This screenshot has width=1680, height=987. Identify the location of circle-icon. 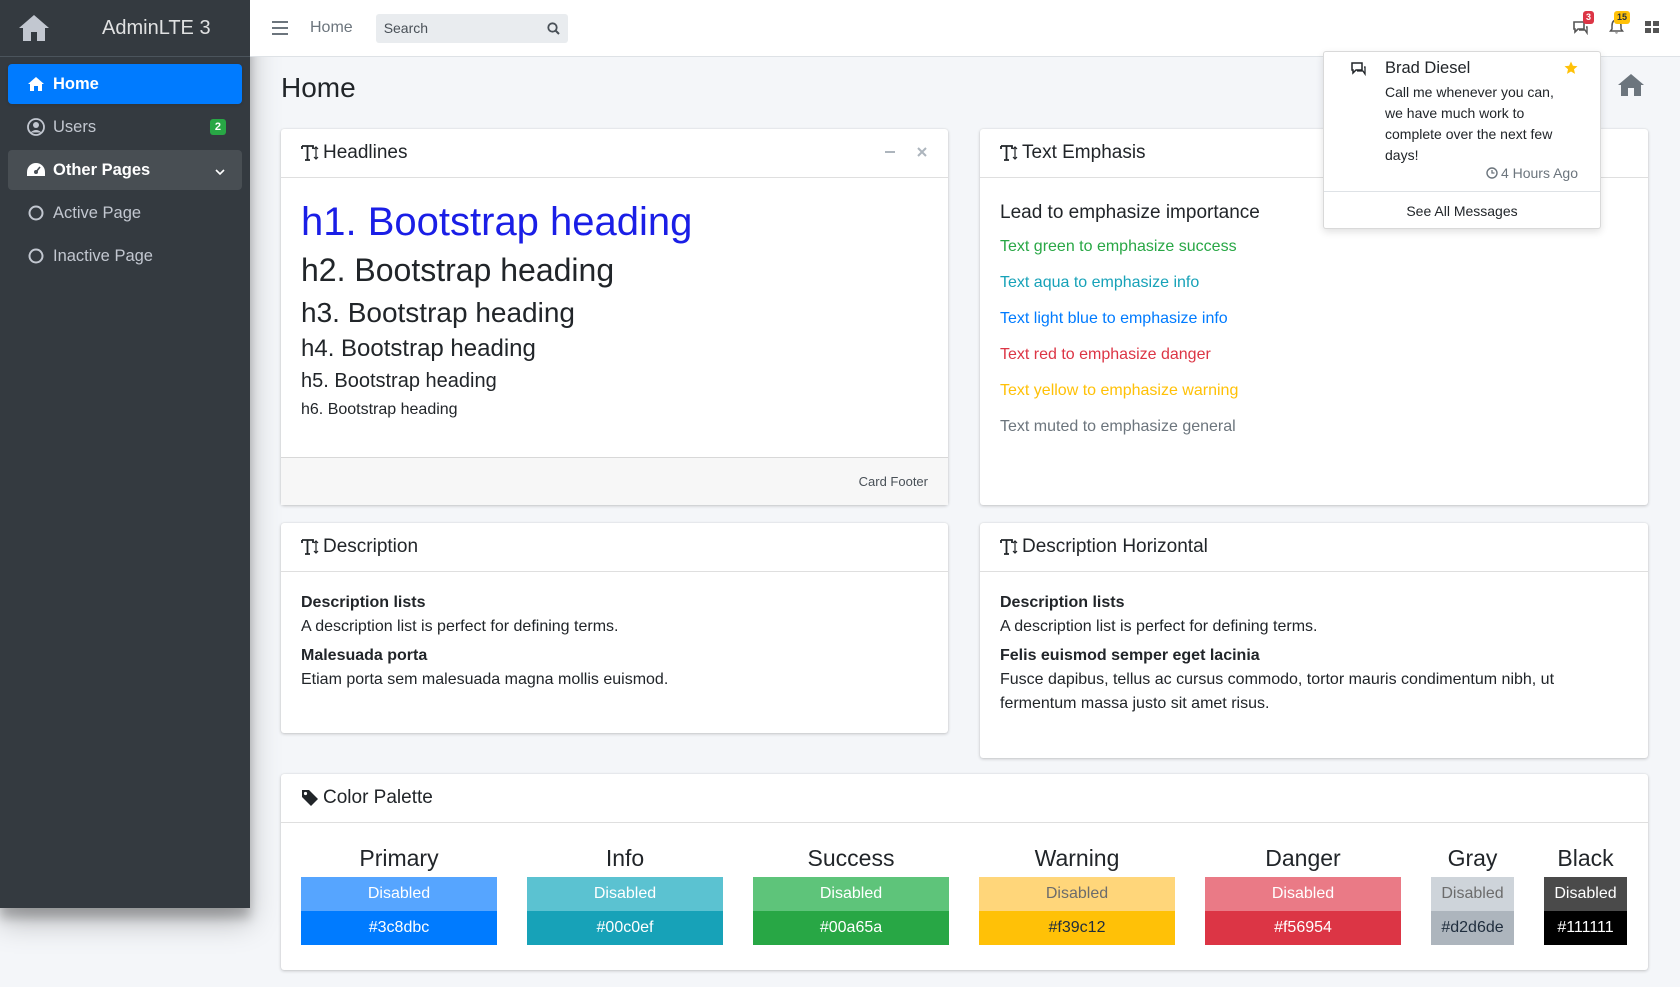
(36, 256).